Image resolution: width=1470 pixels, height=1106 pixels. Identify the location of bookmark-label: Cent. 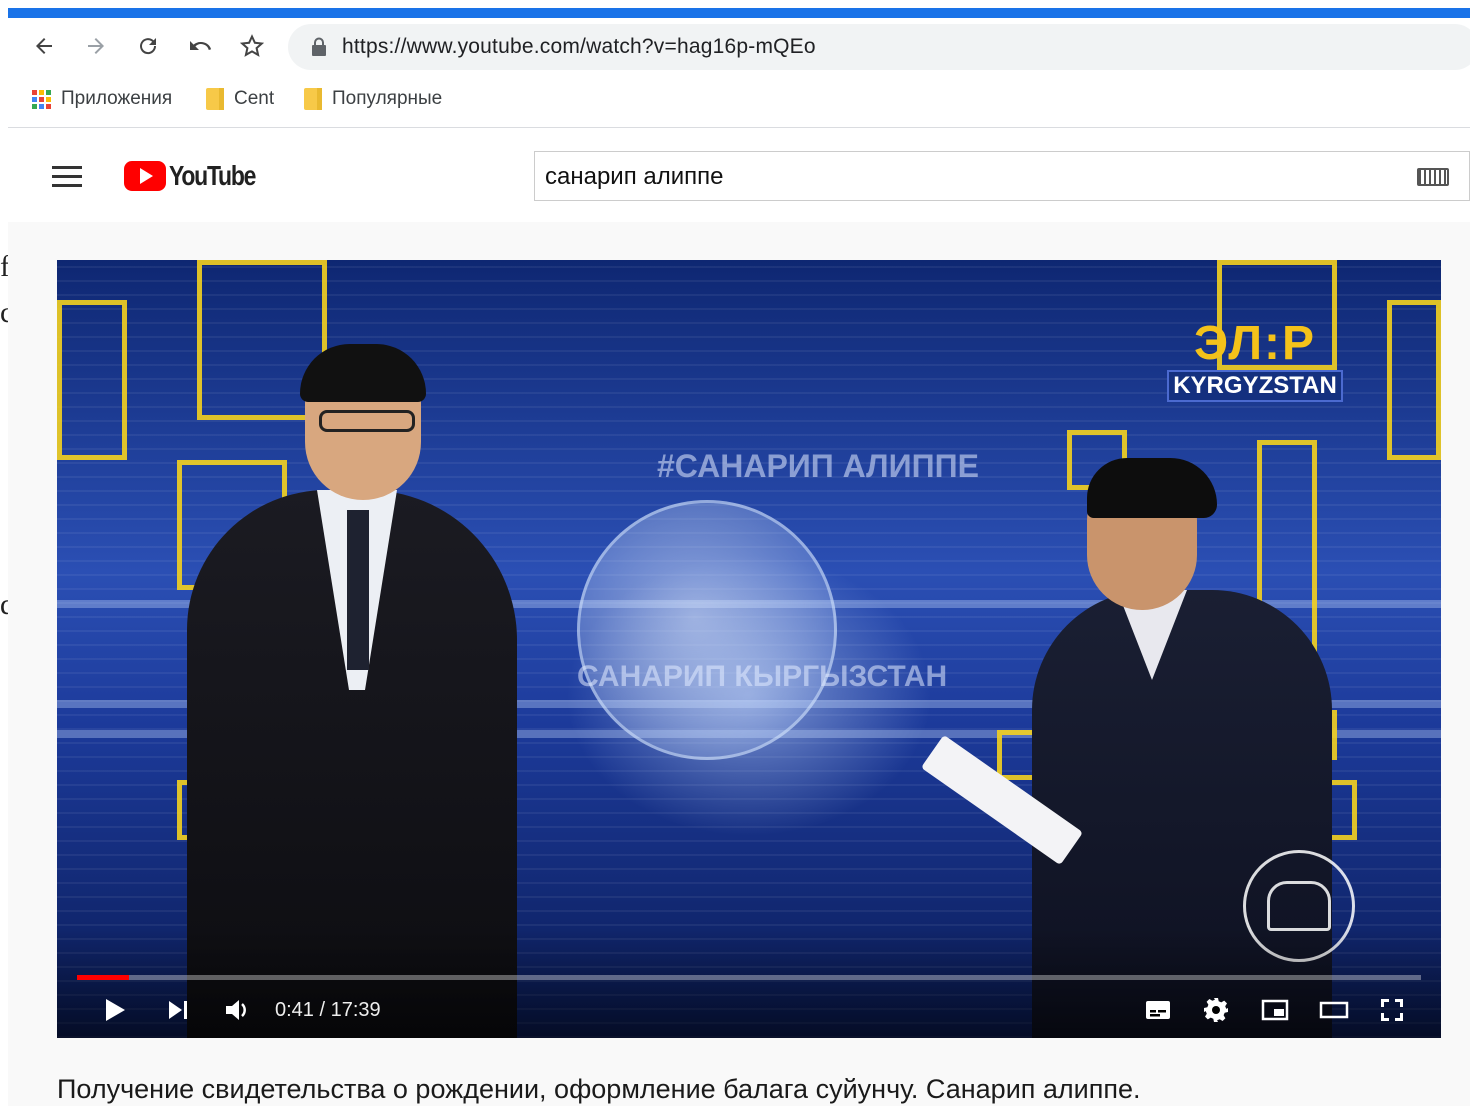
(254, 98).